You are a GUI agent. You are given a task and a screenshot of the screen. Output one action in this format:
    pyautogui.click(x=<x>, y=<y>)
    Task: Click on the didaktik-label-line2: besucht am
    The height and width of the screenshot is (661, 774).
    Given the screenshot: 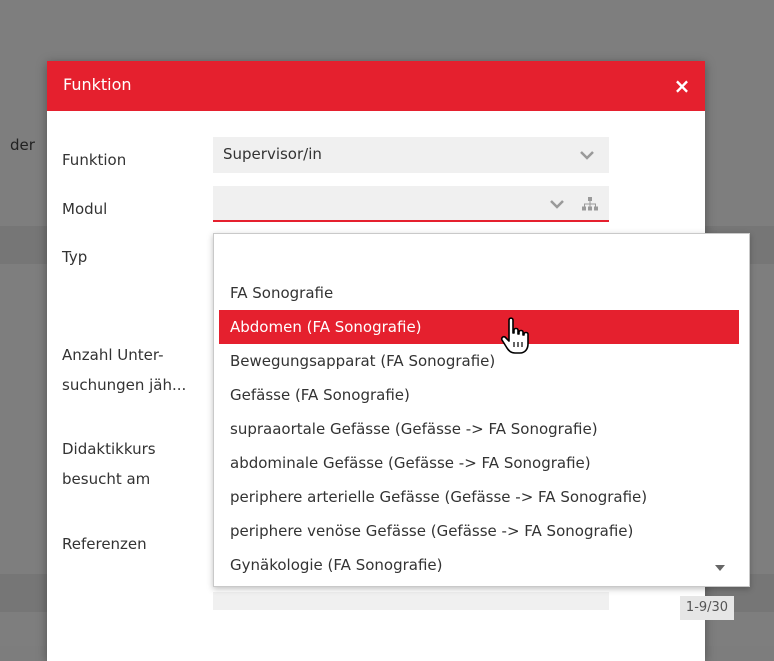 What is the action you would take?
    pyautogui.click(x=106, y=479)
    